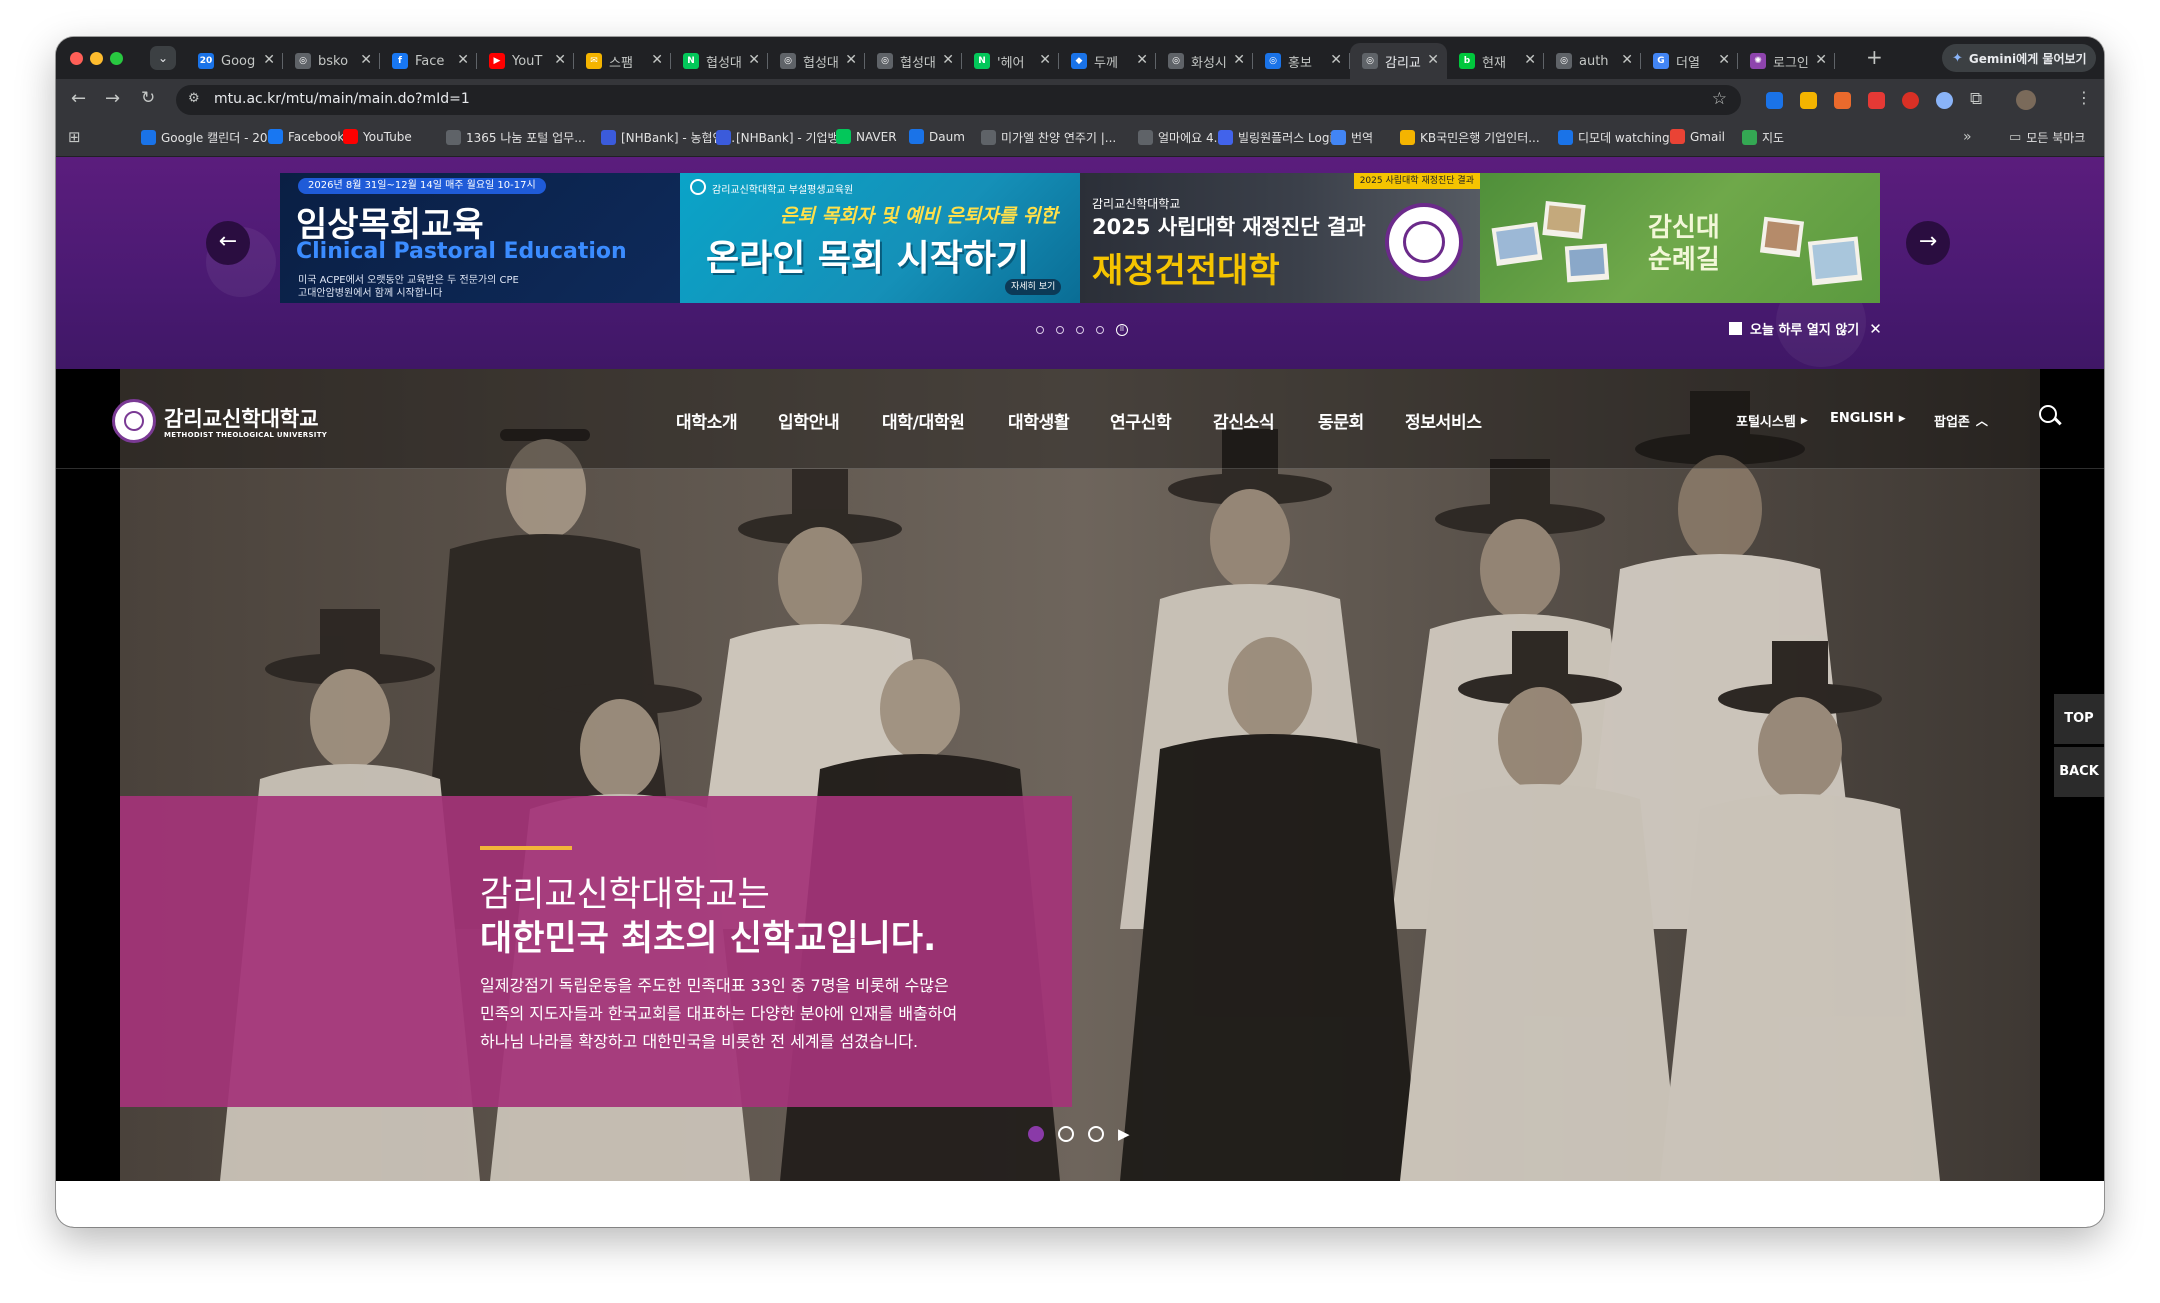 Image resolution: width=2160 pixels, height=1303 pixels. I want to click on extension-3-icon, so click(1842, 100).